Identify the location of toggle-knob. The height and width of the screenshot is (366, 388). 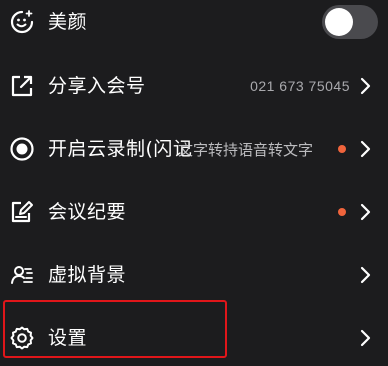
(339, 22).